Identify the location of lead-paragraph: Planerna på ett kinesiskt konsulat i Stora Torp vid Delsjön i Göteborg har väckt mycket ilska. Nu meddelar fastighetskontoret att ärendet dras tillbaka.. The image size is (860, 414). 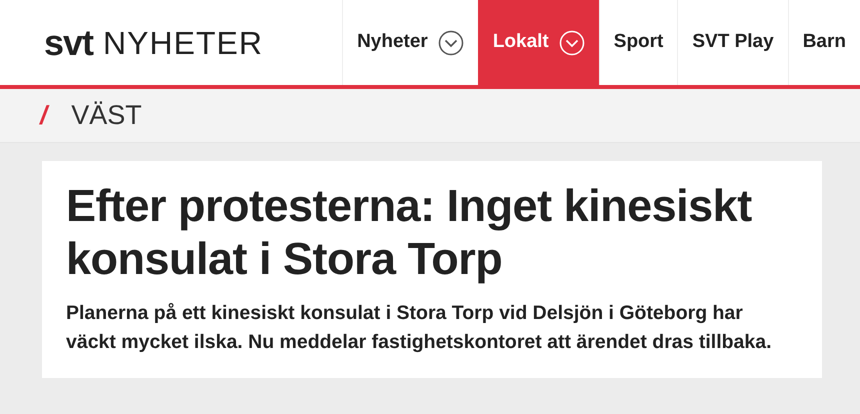
(419, 328).